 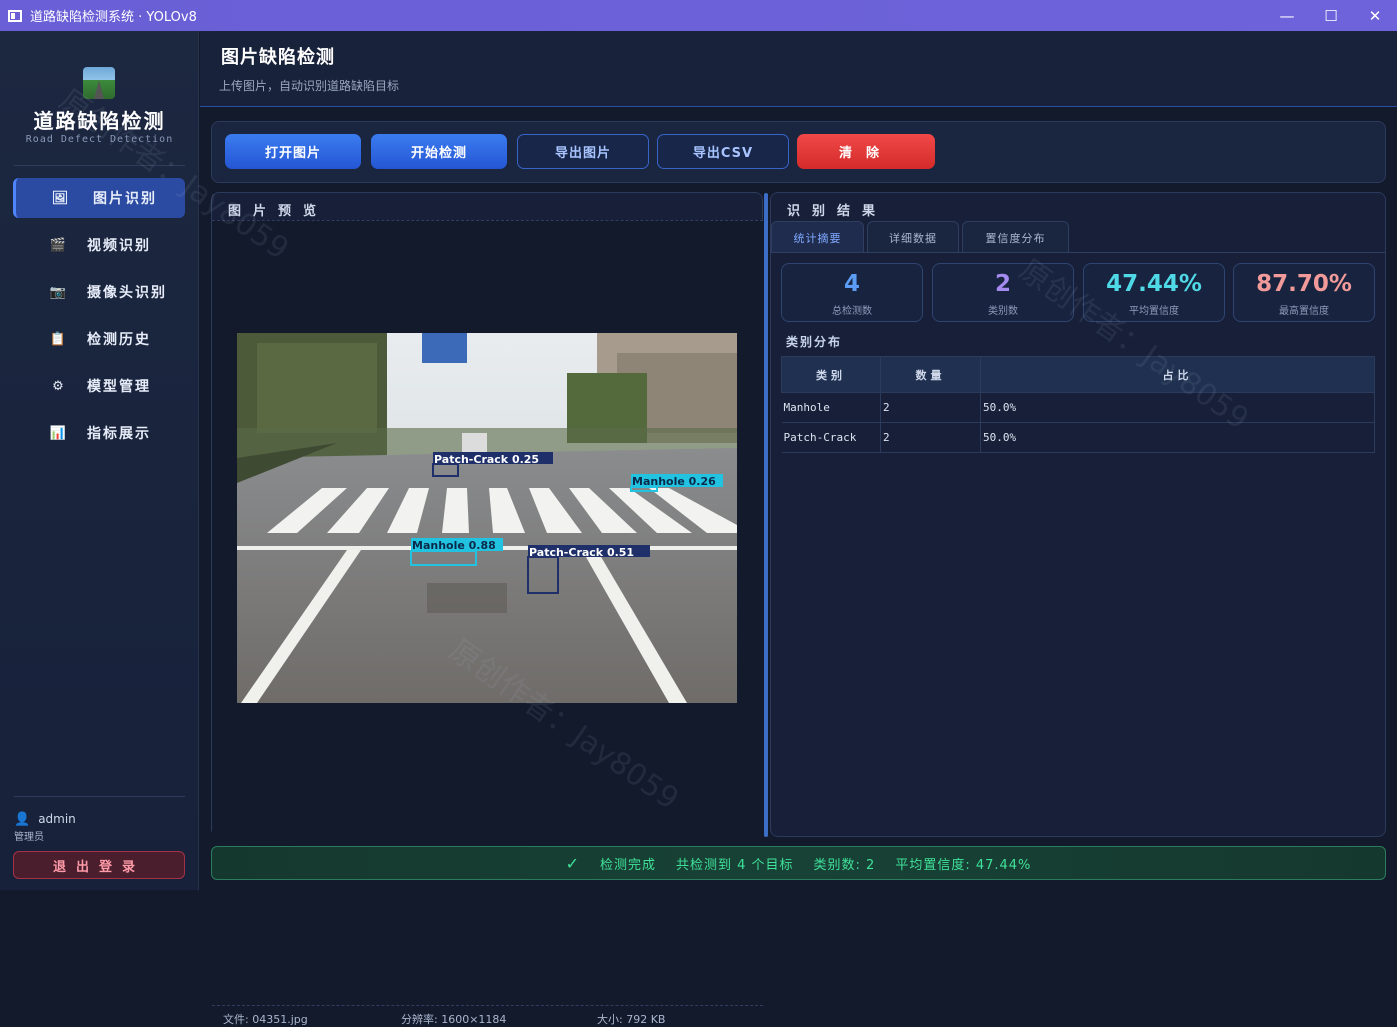 I want to click on status-avg-conf: 平均置信度: 47.44%, so click(x=963, y=865).